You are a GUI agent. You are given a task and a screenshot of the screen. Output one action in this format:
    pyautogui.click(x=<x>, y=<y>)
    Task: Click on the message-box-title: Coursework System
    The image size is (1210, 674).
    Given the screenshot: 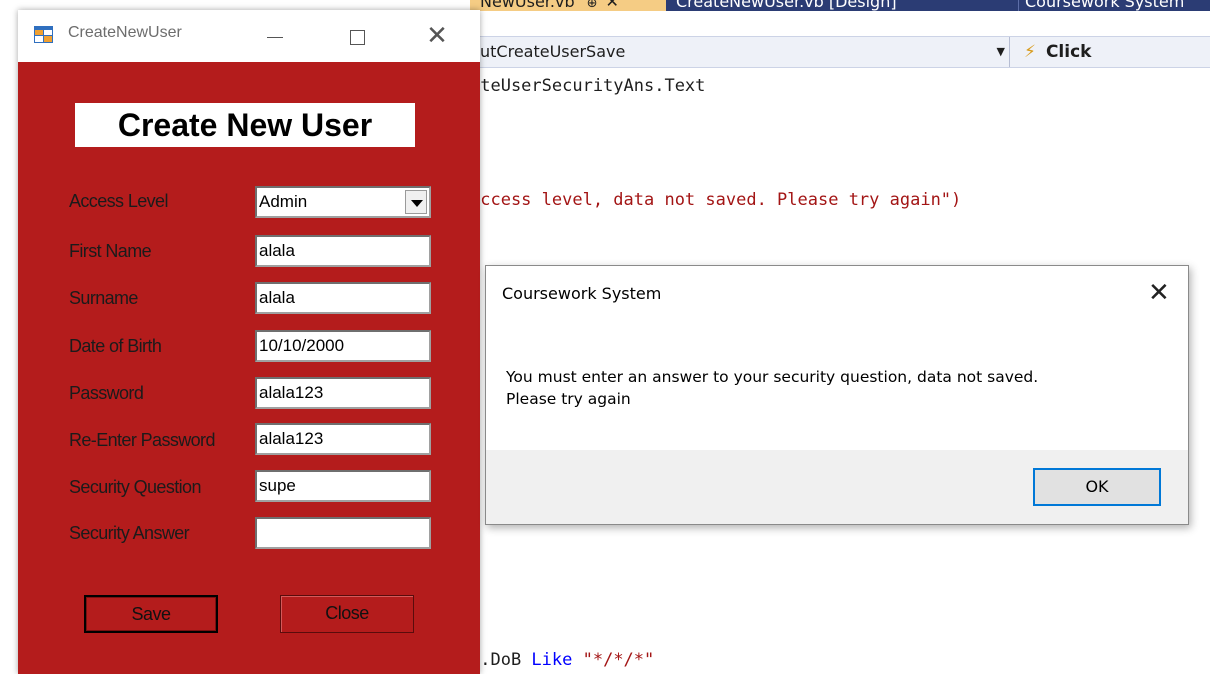 What is the action you would take?
    pyautogui.click(x=582, y=293)
    